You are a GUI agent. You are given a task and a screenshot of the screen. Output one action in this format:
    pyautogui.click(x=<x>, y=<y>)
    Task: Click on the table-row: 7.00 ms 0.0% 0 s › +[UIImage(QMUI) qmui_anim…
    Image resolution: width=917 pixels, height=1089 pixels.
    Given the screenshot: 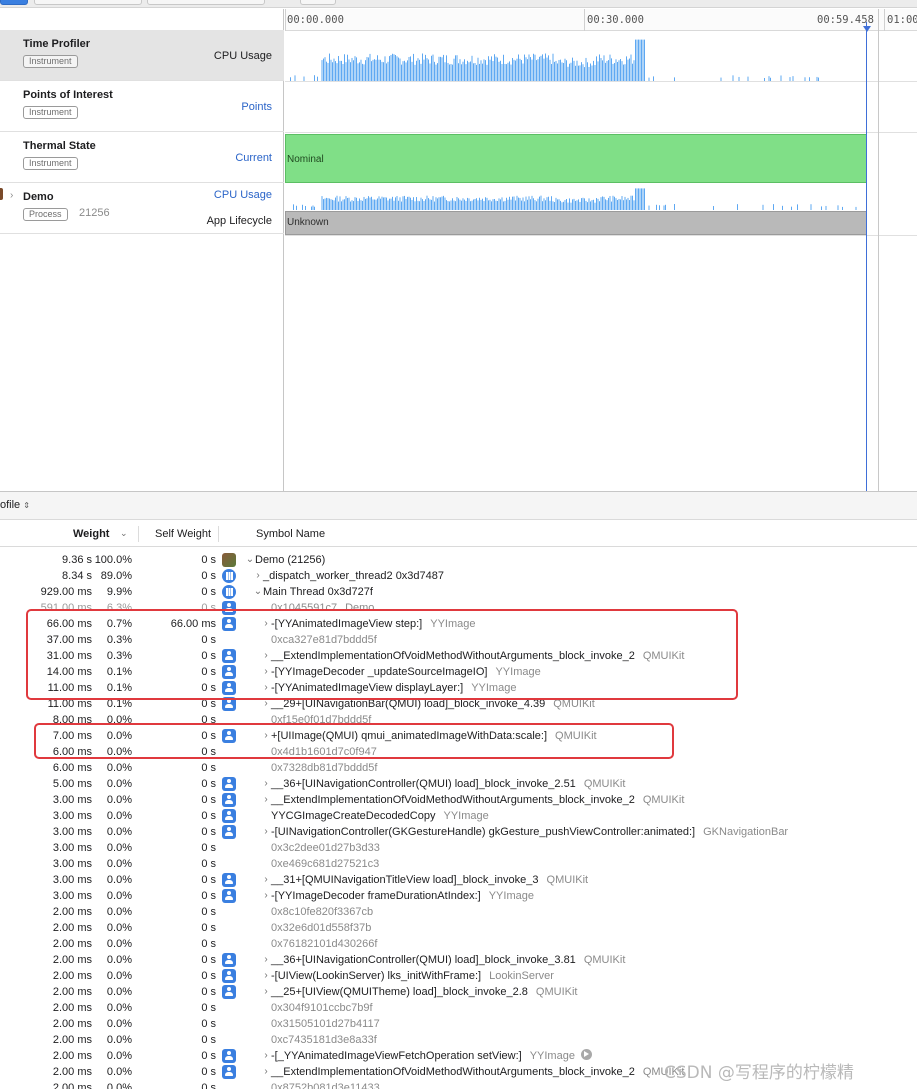 What is the action you would take?
    pyautogui.click(x=458, y=736)
    